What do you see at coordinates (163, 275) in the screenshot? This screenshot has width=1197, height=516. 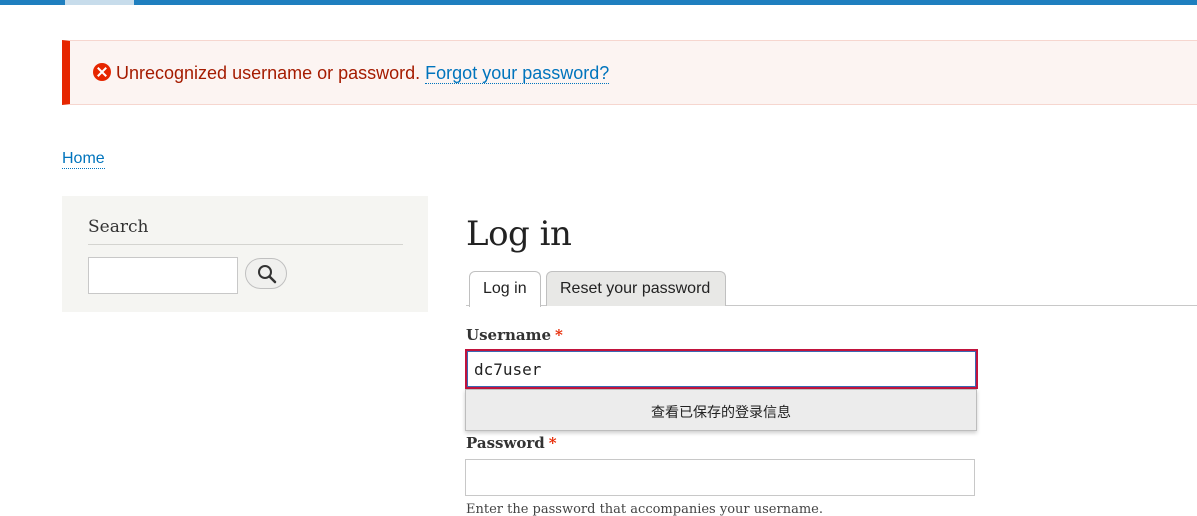 I see `search-input` at bounding box center [163, 275].